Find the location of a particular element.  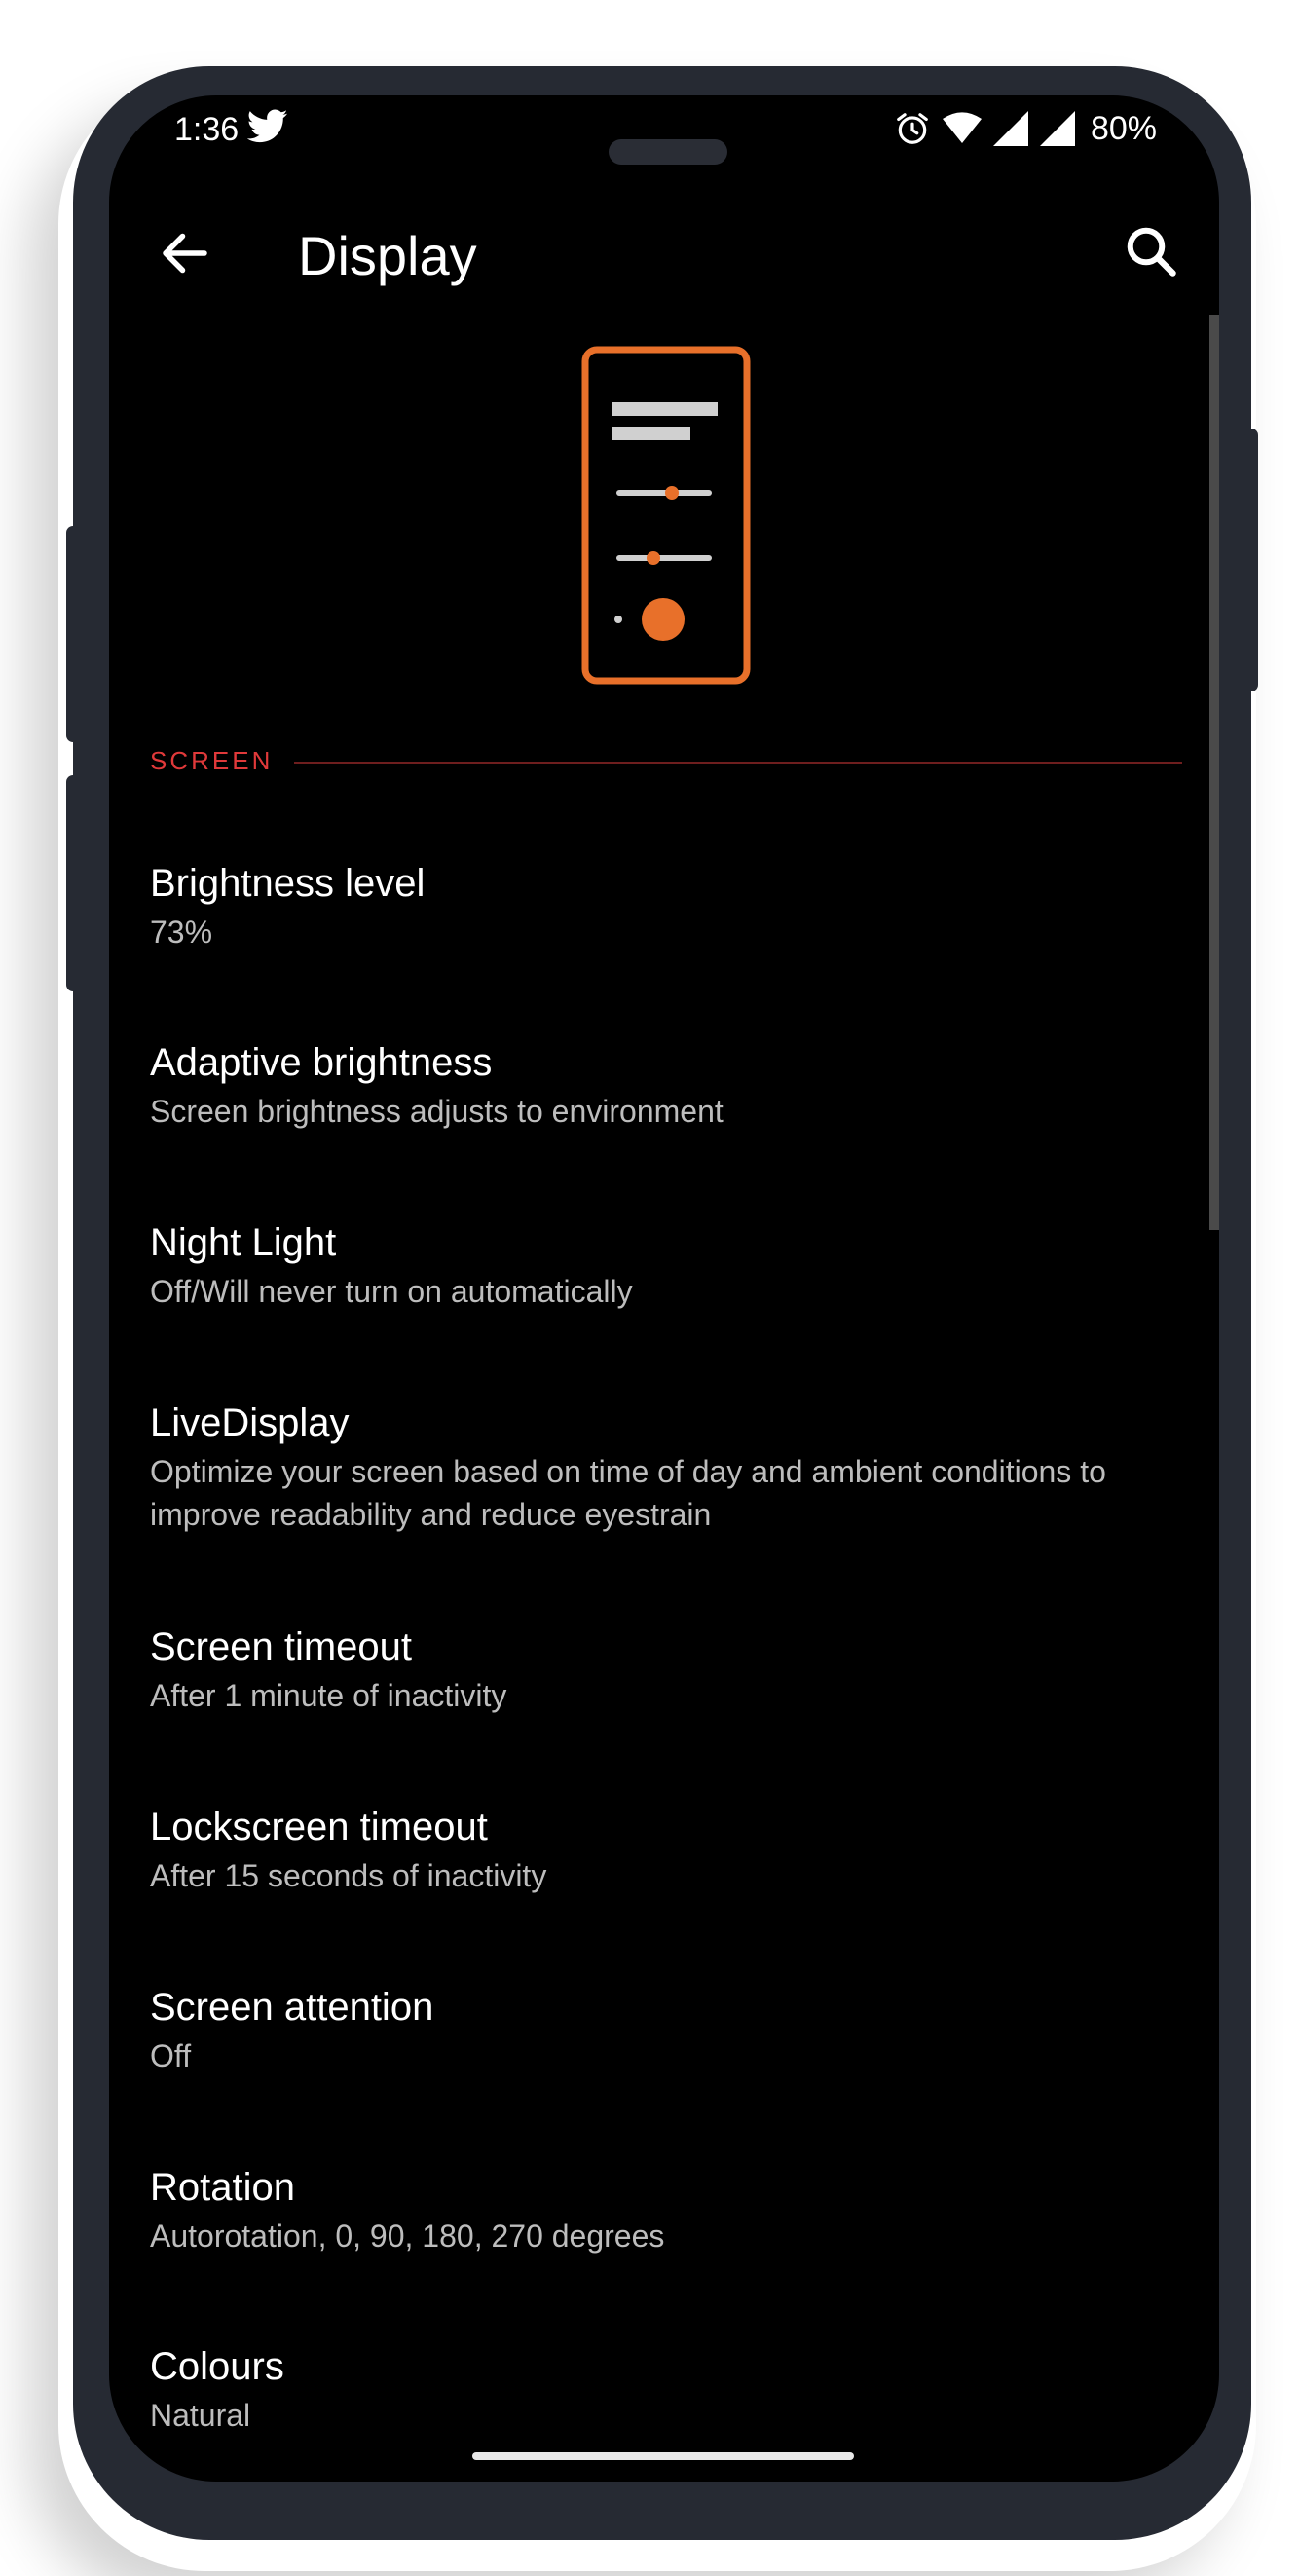

section-label: SCREEN is located at coordinates (212, 760).